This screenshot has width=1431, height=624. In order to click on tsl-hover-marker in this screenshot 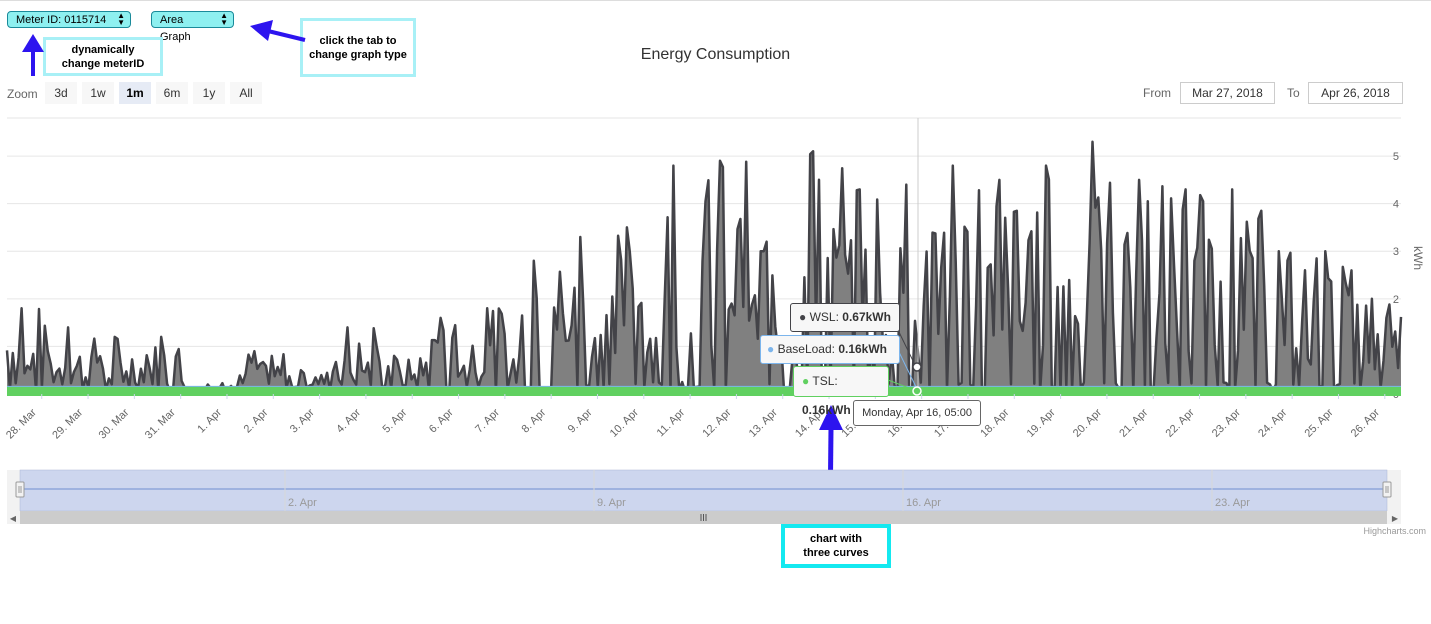, I will do `click(917, 391)`.